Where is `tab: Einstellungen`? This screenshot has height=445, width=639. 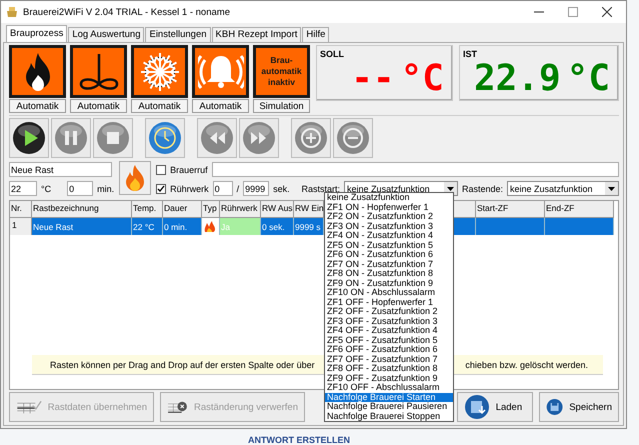 tab: Einstellungen is located at coordinates (178, 34).